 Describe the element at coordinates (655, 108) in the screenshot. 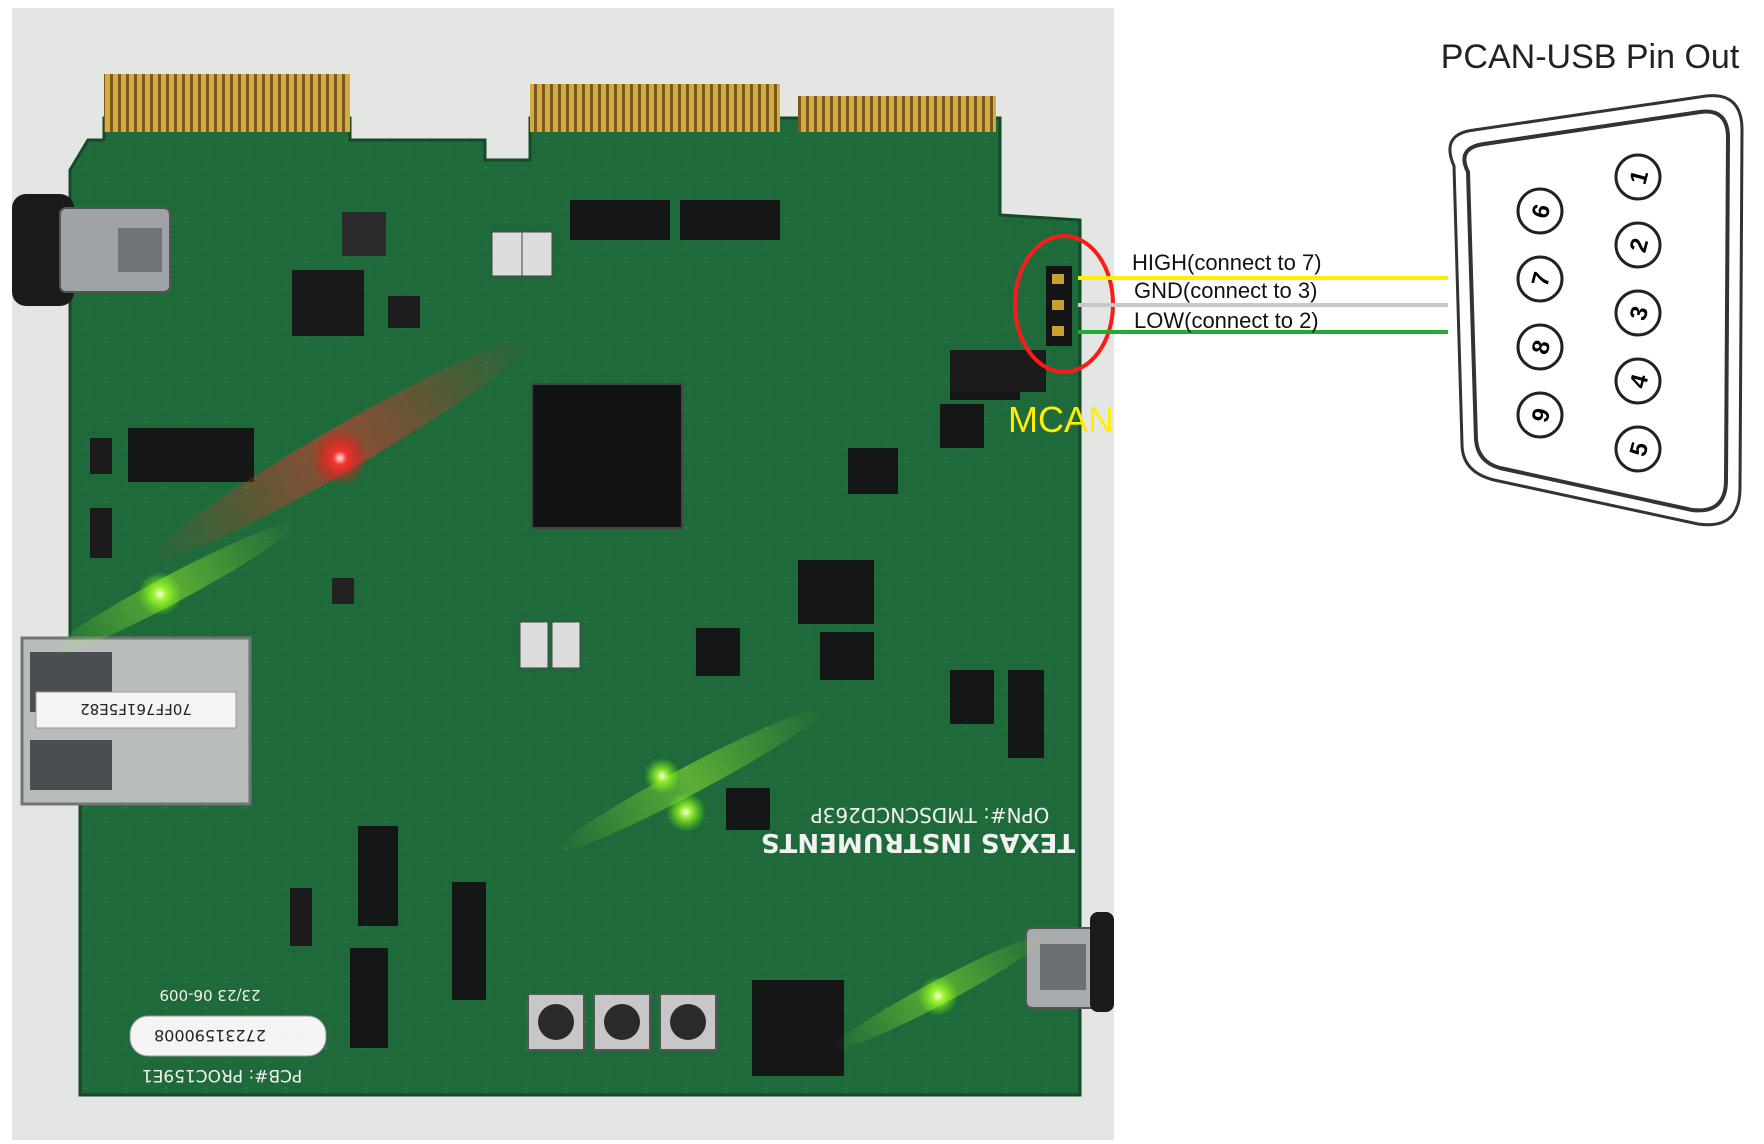

I see `edge-connector-middle` at that location.